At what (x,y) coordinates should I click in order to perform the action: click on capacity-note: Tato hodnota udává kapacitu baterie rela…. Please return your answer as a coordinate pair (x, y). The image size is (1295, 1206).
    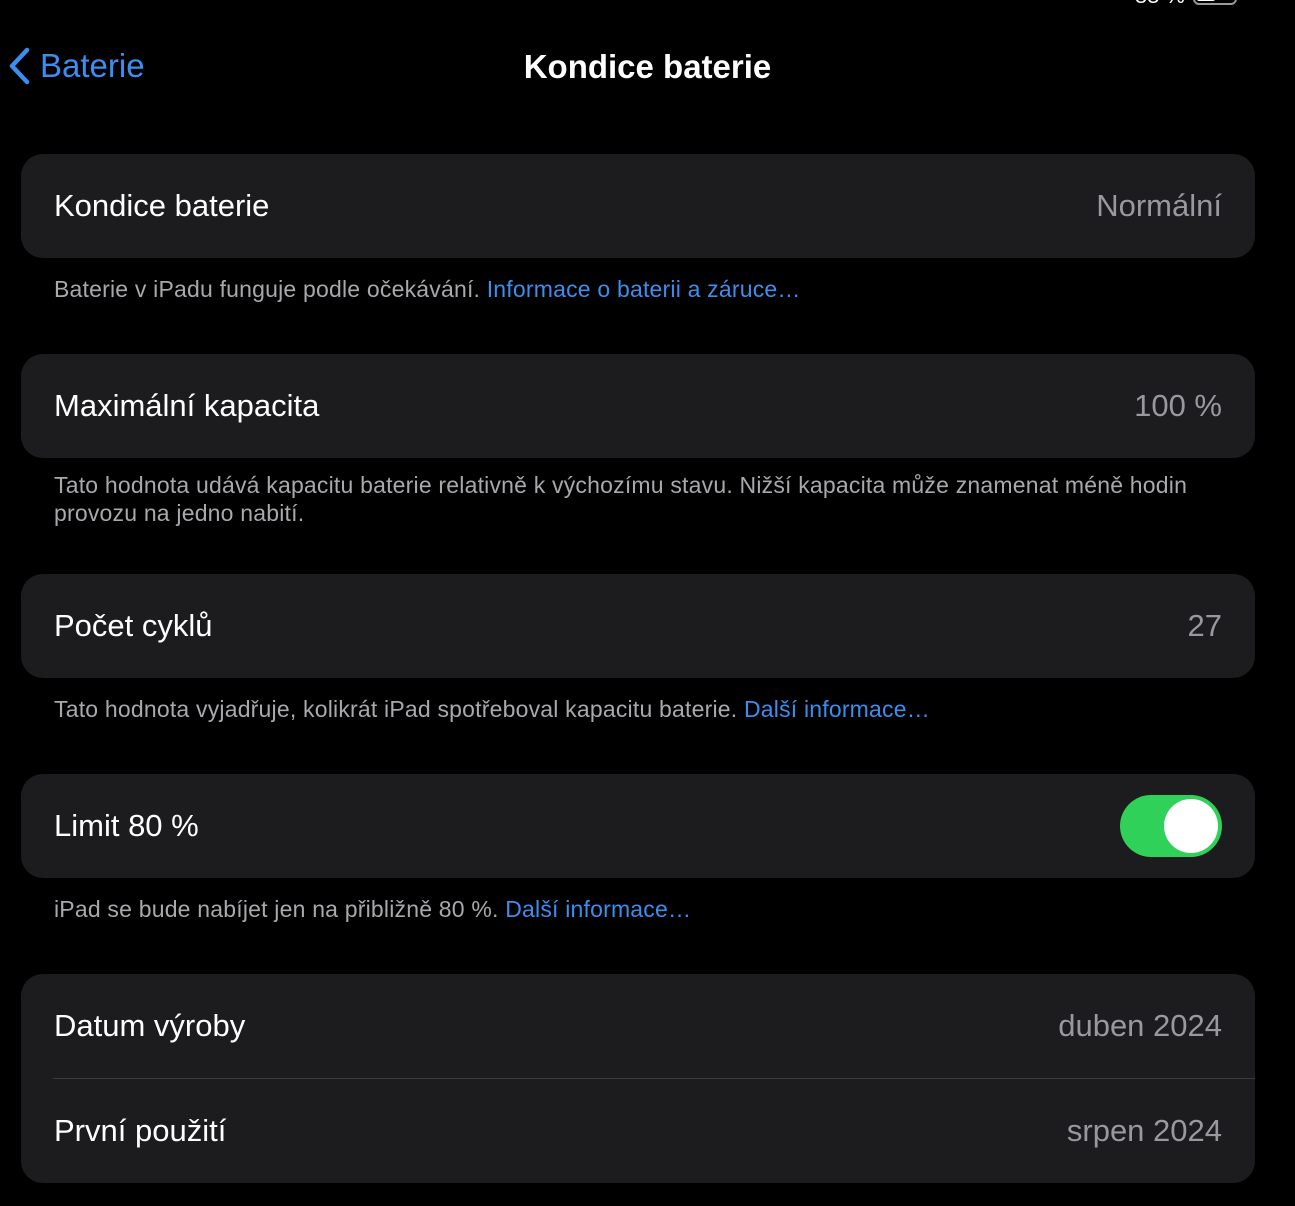
    Looking at the image, I should click on (644, 499).